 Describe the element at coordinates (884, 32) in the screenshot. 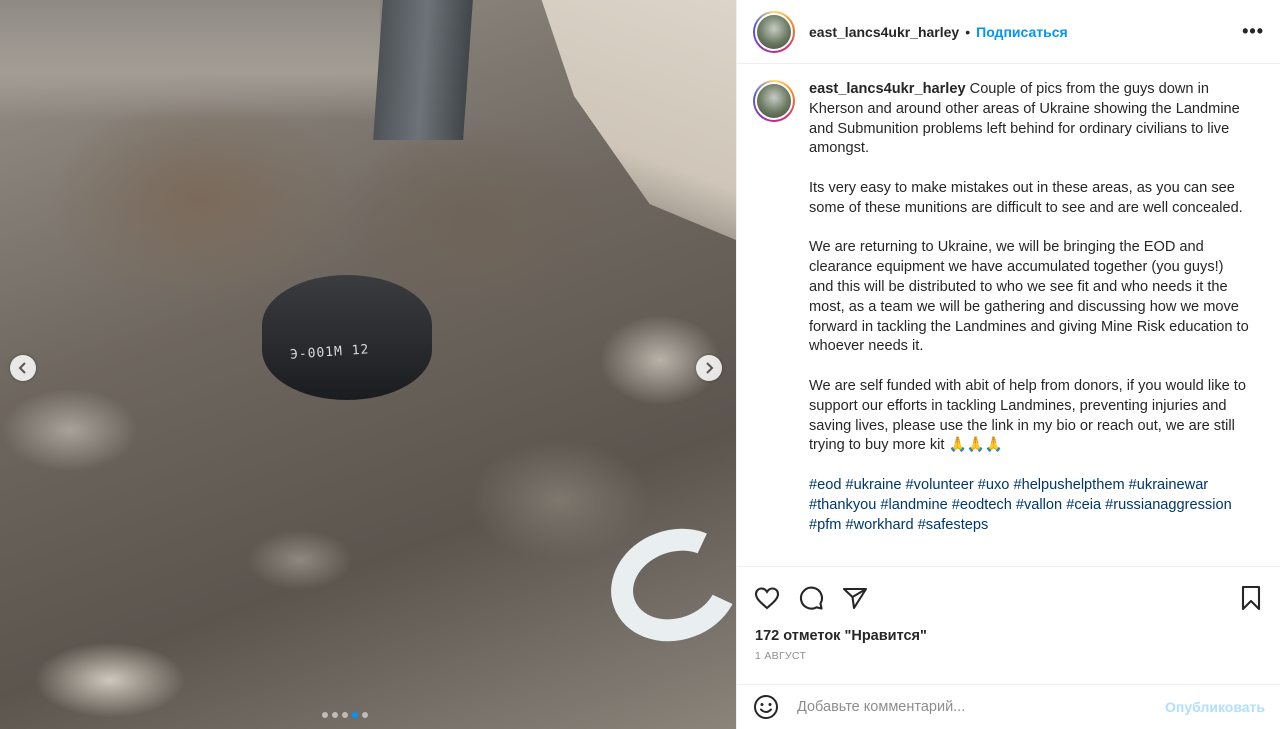

I see `header-username: east_lancs4ukr_harley` at that location.